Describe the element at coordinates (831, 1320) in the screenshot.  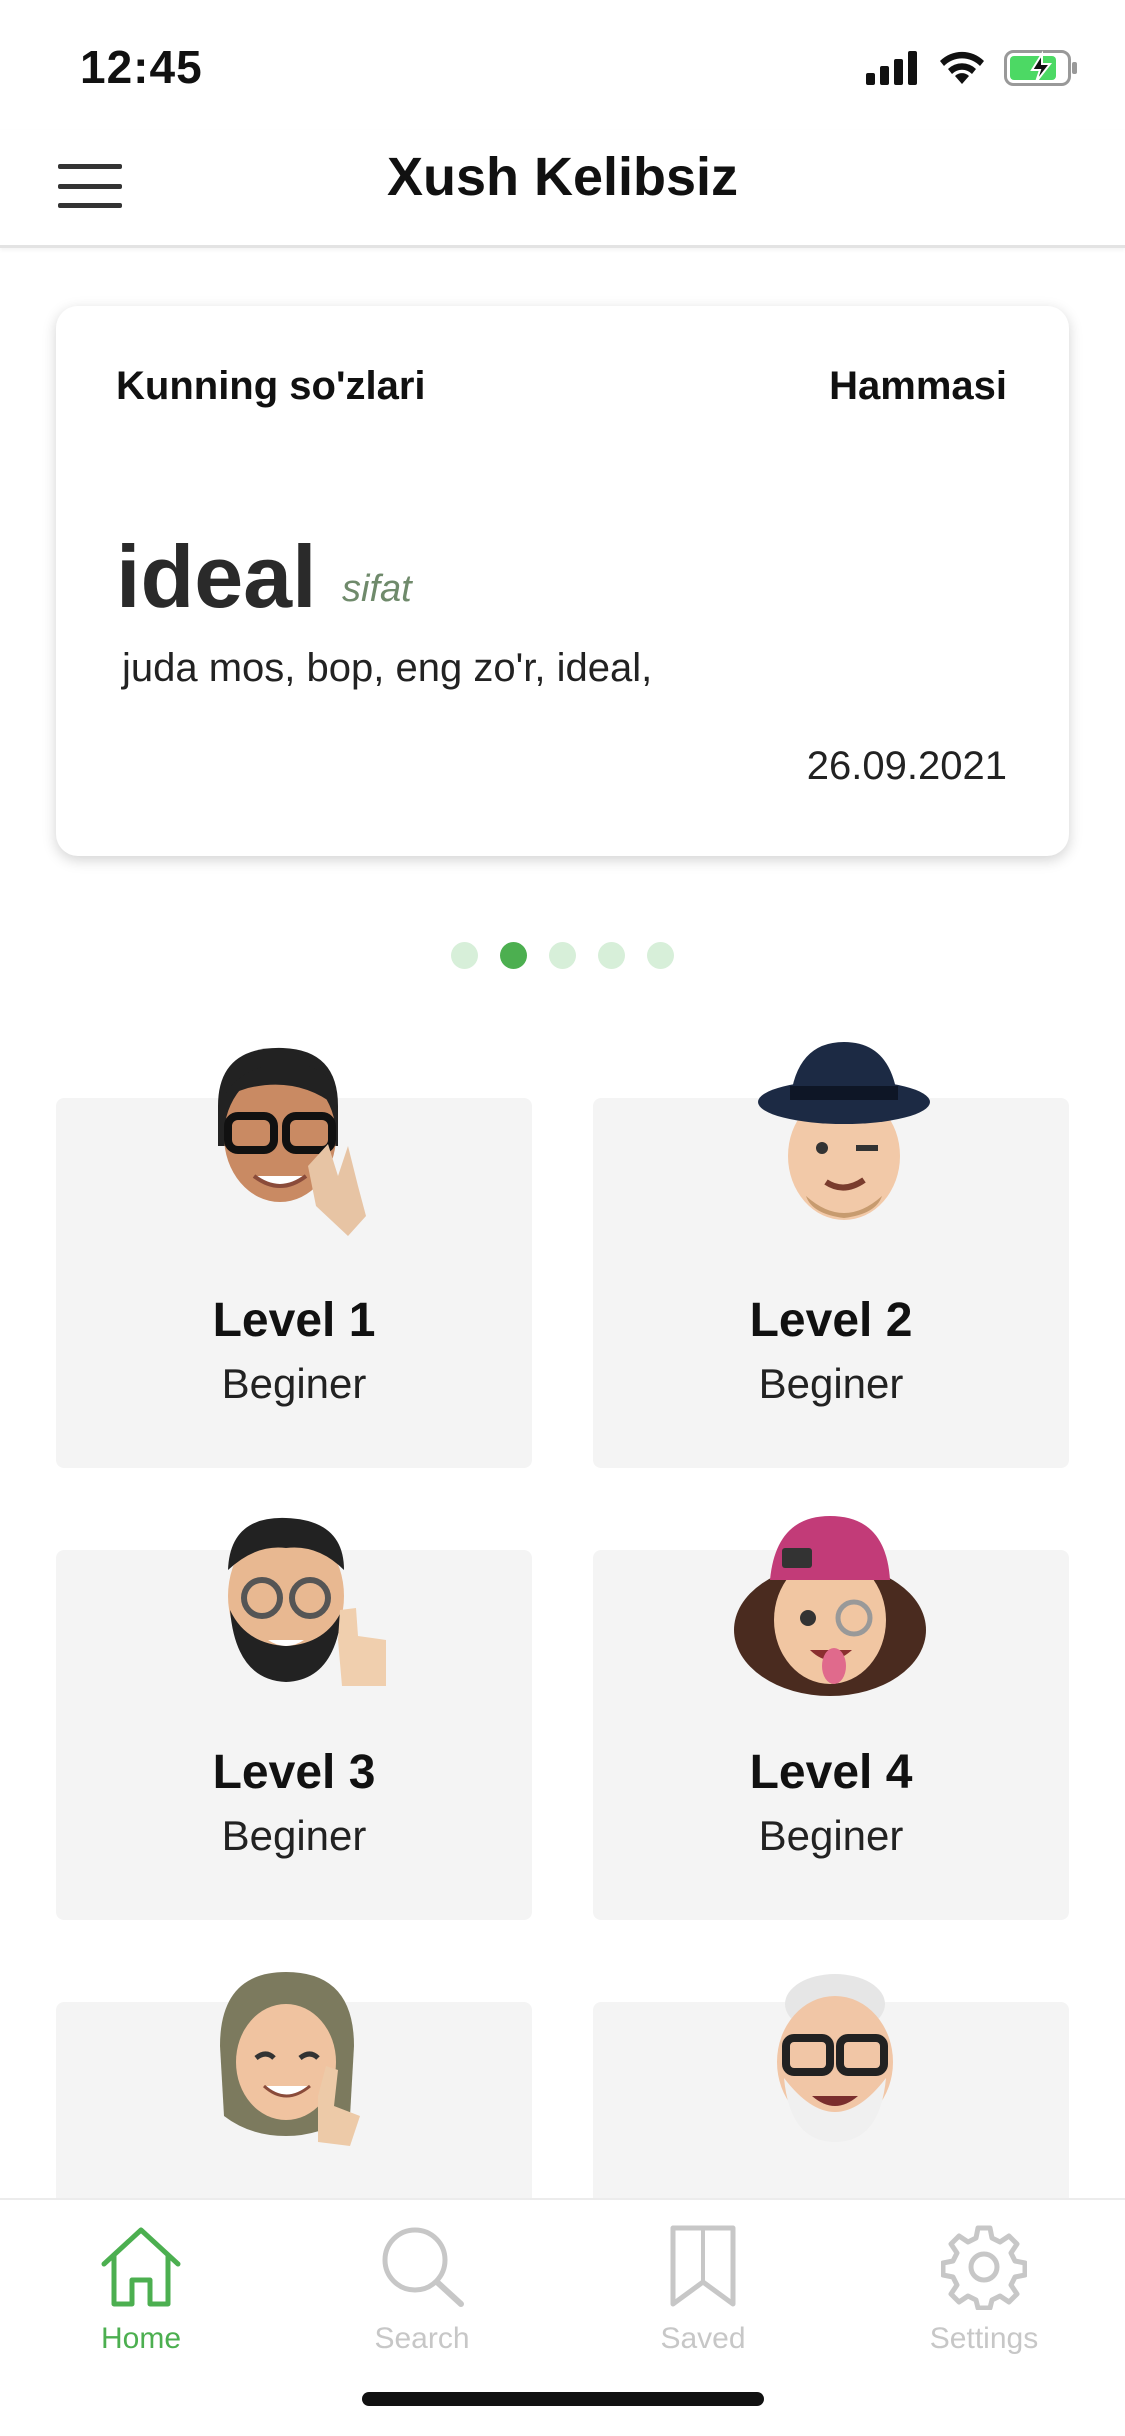
I see `level-title: Level 2` at that location.